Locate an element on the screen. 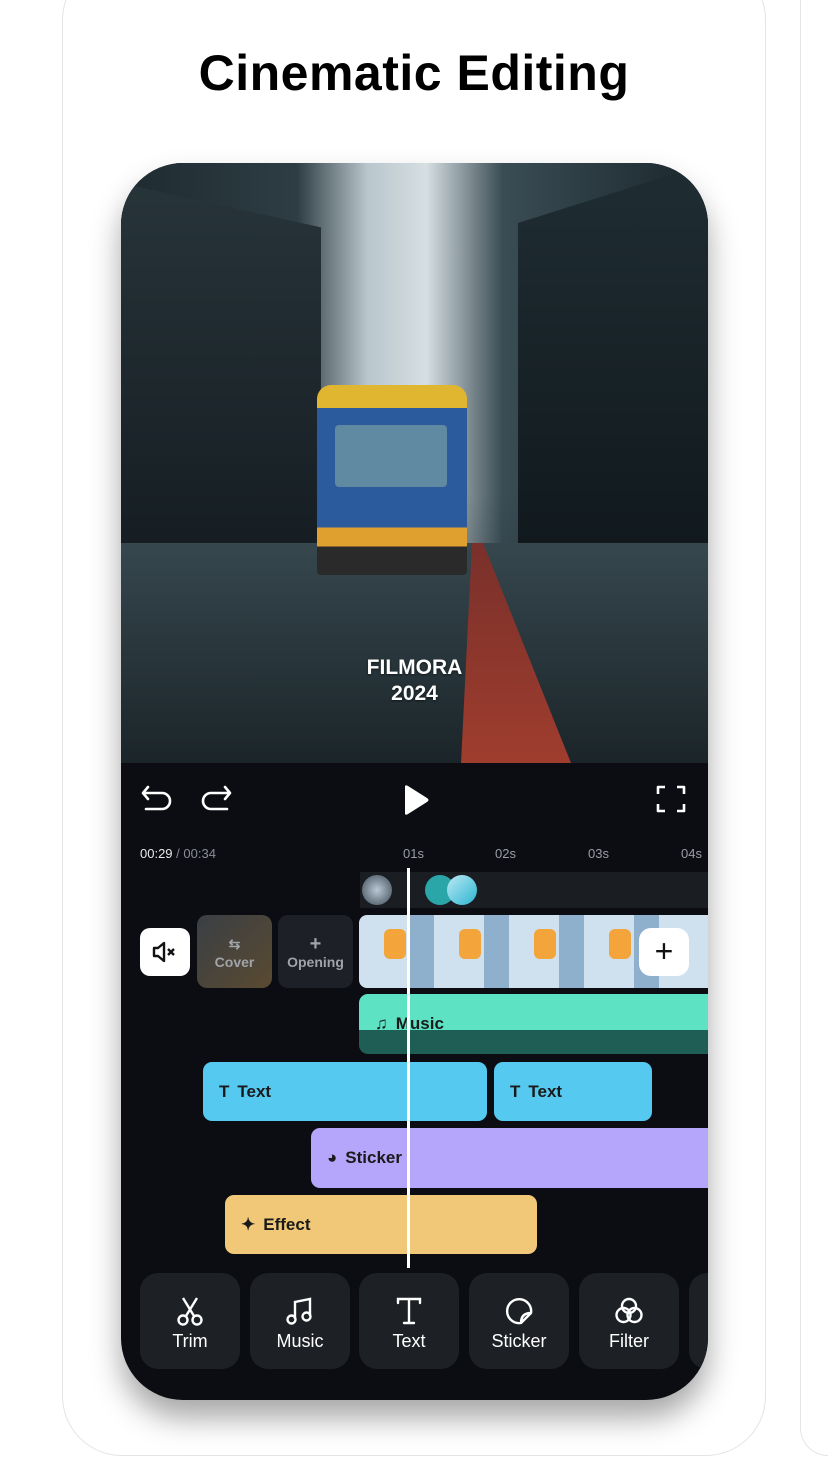 Image resolution: width=828 pixels, height=1468 pixels. clip-label: Sticker is located at coordinates (373, 1157).